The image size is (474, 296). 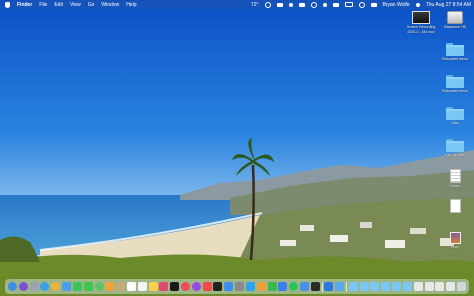 I want to click on dock, so click(x=237, y=286).